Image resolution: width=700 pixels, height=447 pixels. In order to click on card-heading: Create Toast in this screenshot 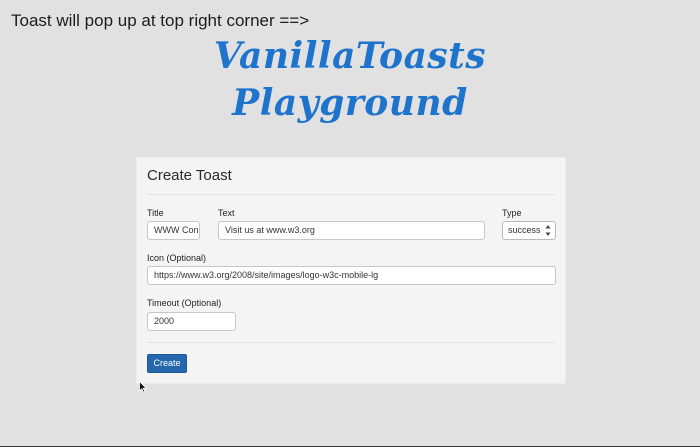, I will do `click(189, 175)`.